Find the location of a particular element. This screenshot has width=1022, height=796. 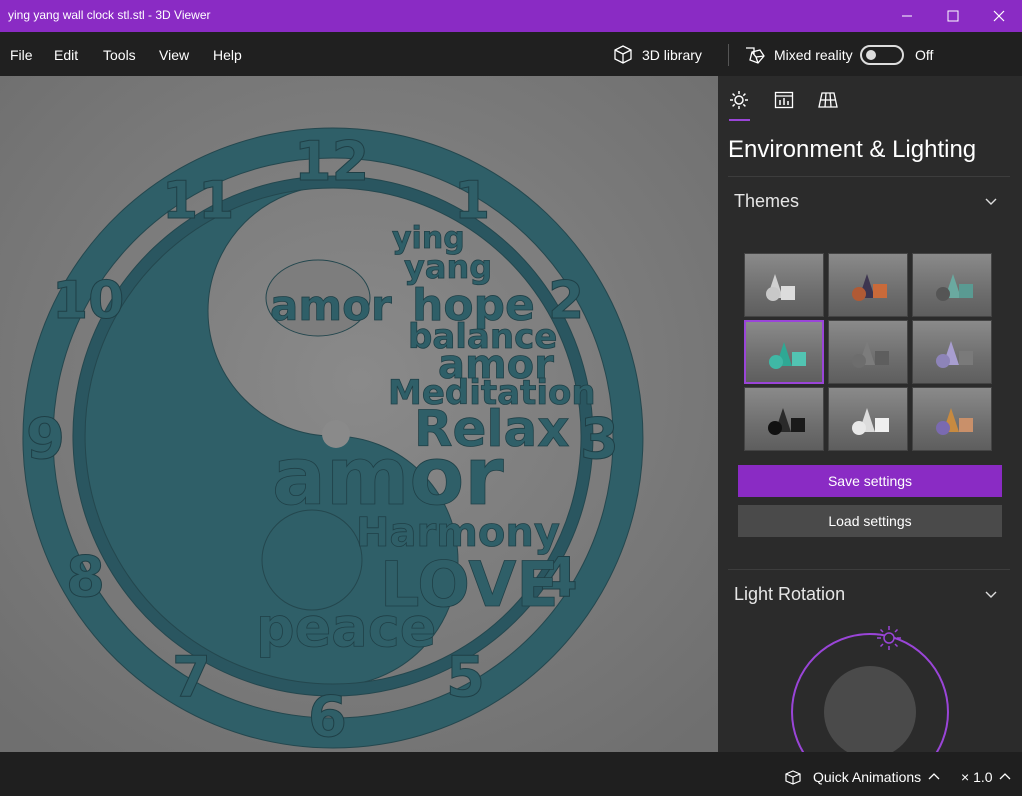

library-label: 3D library is located at coordinates (672, 55).